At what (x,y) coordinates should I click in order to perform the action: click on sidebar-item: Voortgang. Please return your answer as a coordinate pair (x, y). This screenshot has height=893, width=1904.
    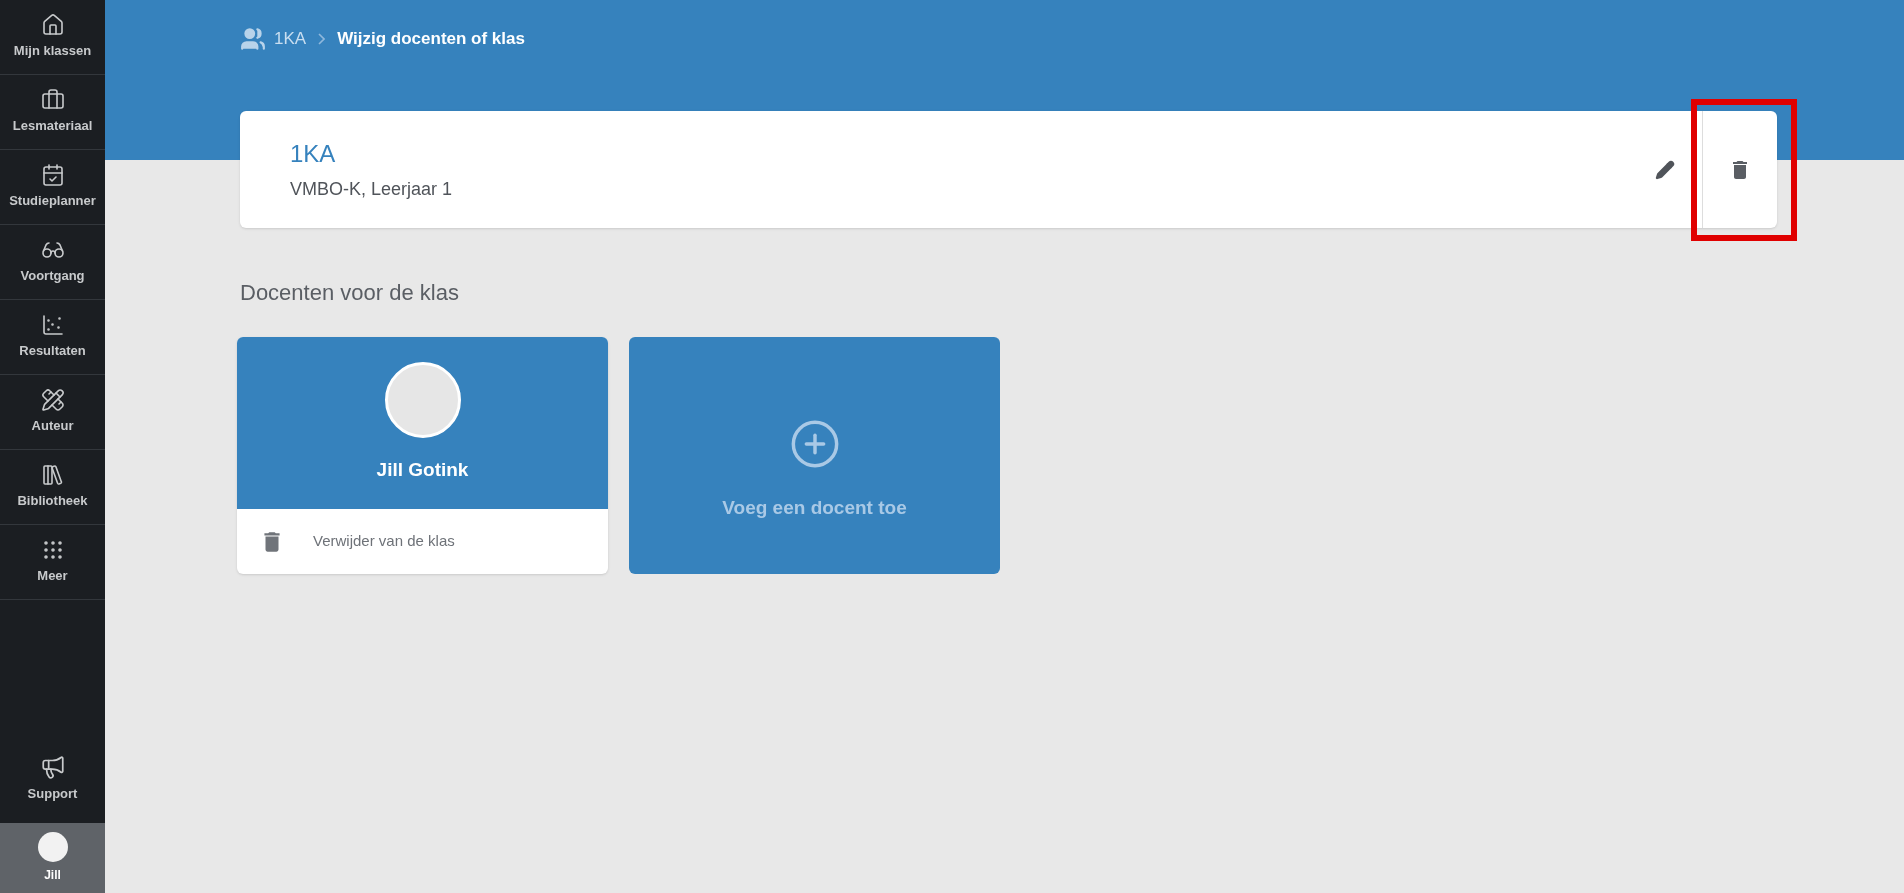
    Looking at the image, I should click on (52, 262).